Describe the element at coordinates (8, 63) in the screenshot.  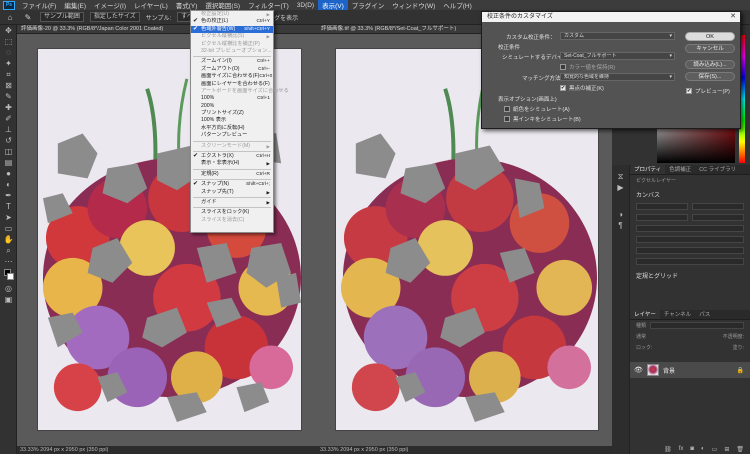
I see `quick-select-tool-icon: ✦` at that location.